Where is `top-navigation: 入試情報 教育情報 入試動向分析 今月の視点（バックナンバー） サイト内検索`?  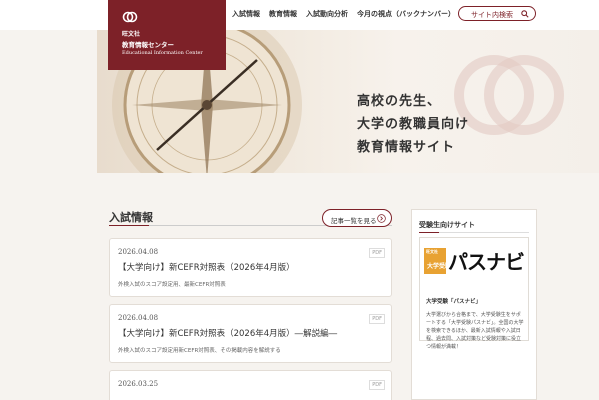 top-navigation: 入試情報 教育情報 入試動向分析 今月の視点（バックナンバー） サイト内検索 is located at coordinates (299, 15).